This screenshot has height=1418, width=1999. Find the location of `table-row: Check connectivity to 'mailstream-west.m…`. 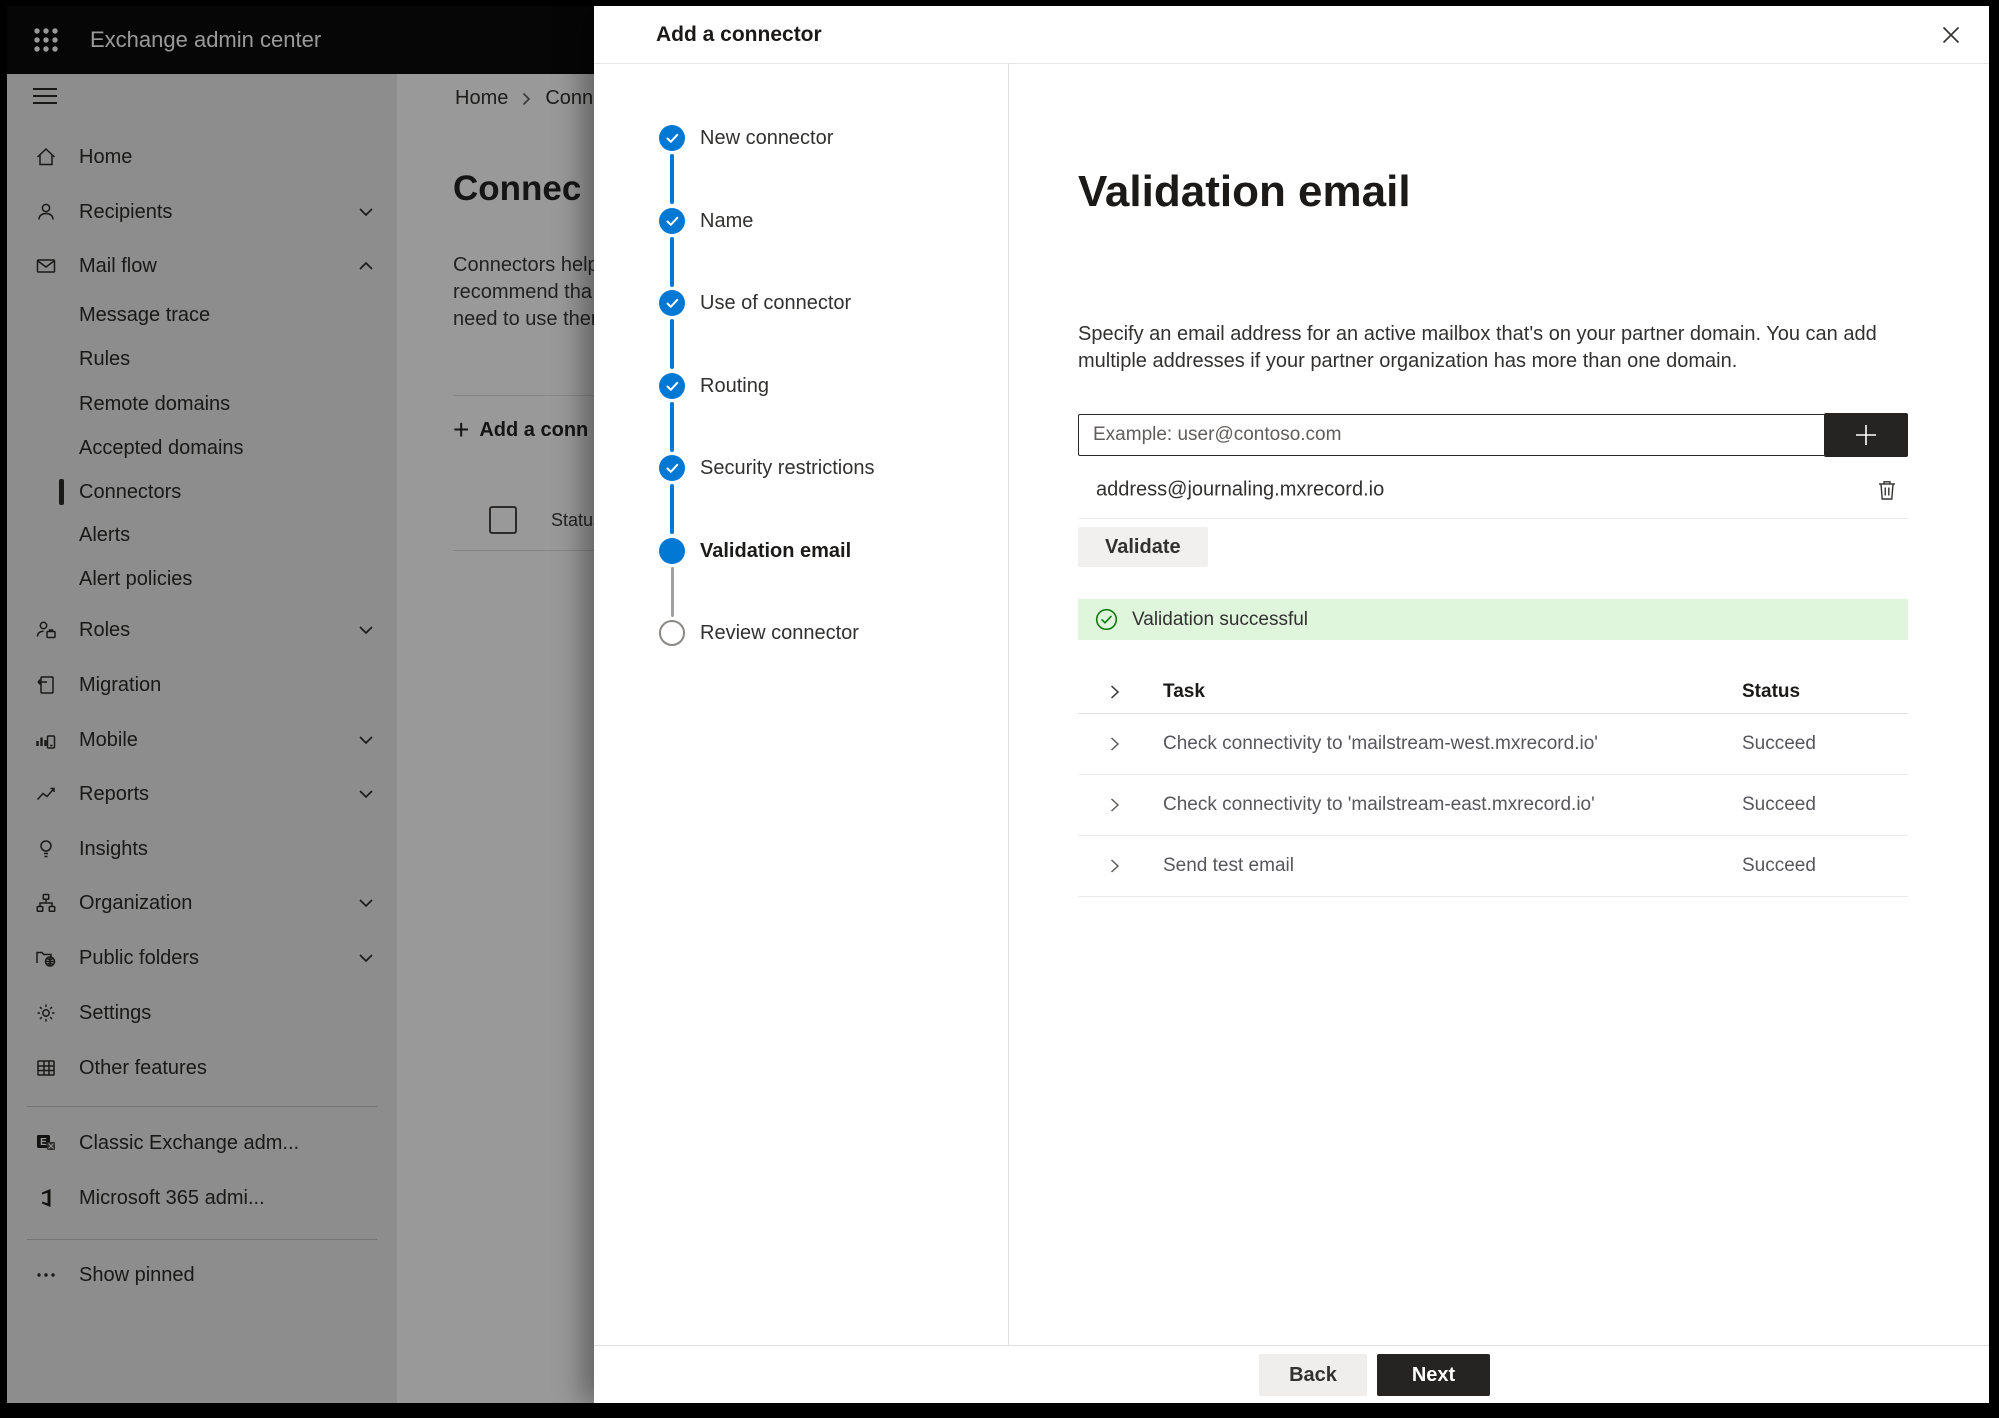

table-row: Check connectivity to 'mailstream-west.m… is located at coordinates (1493, 744).